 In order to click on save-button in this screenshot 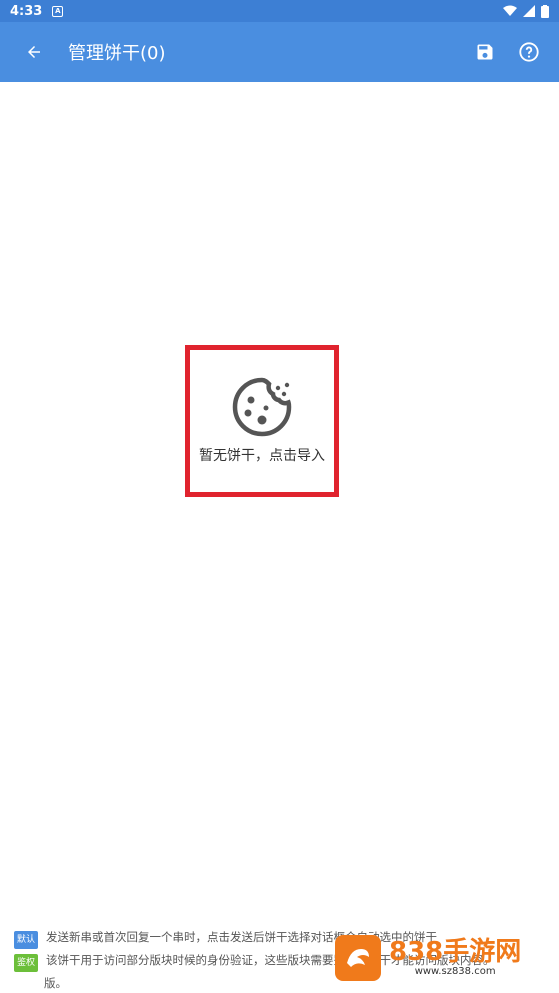, I will do `click(485, 52)`.